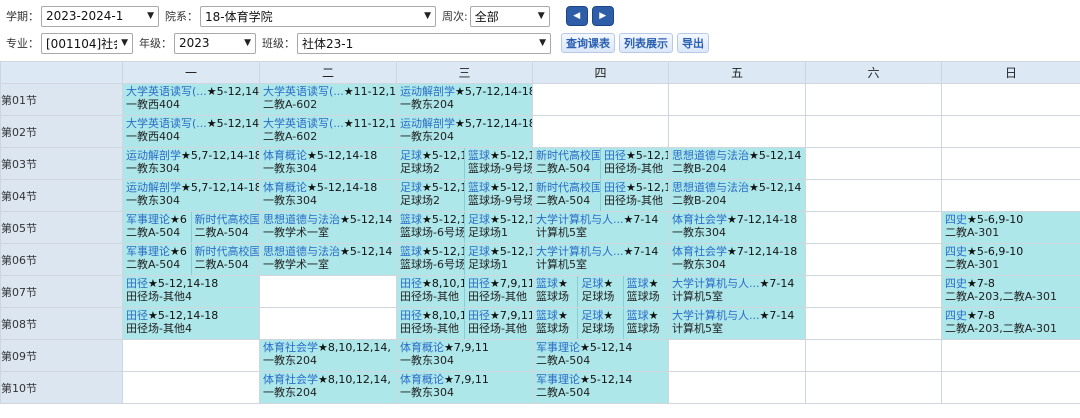 This screenshot has width=1080, height=418. Describe the element at coordinates (191, 163) in the screenshot. I see `timetable-slot: 运动解剖学★5,7-12,14-18 一教东304` at that location.